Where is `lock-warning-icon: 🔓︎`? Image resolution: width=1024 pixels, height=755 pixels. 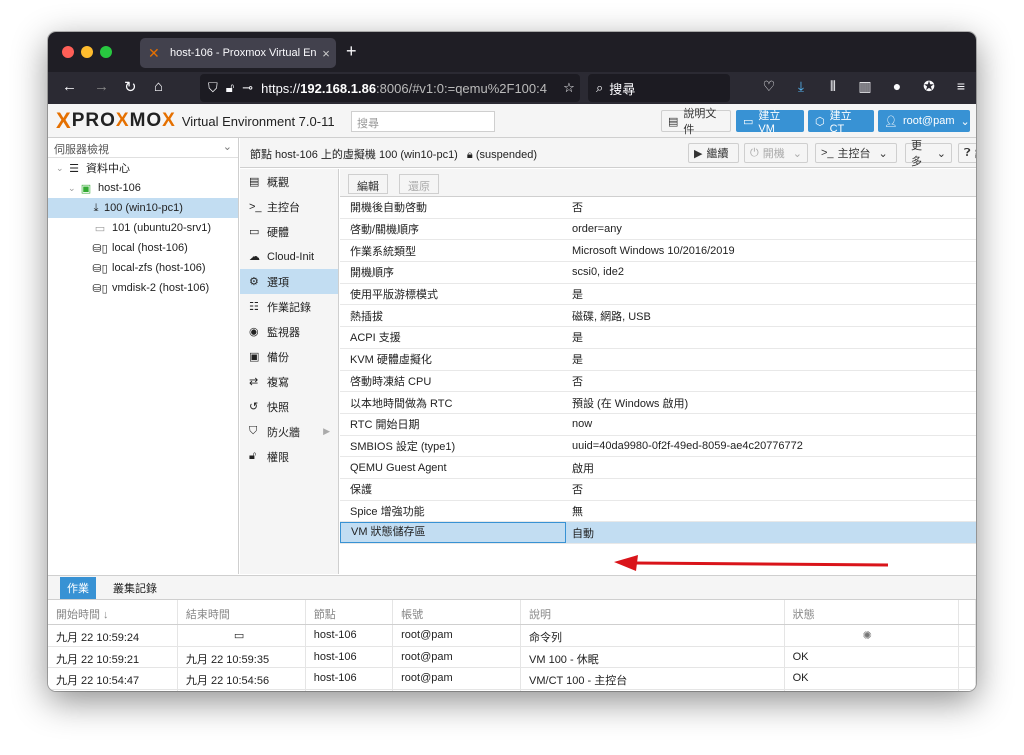
lock-warning-icon: 🔓︎ is located at coordinates (230, 88).